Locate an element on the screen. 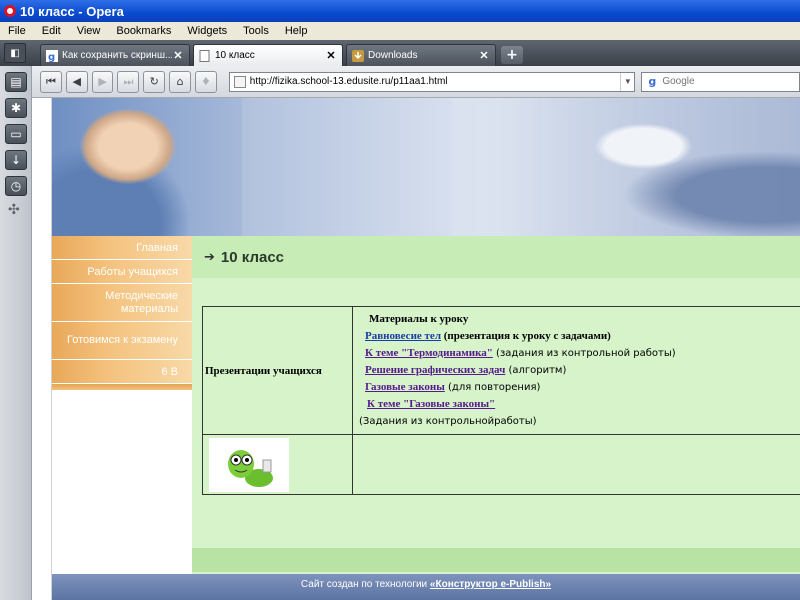 Image resolution: width=800 pixels, height=600 pixels. panel-toggle-button: ◧ is located at coordinates (15, 53).